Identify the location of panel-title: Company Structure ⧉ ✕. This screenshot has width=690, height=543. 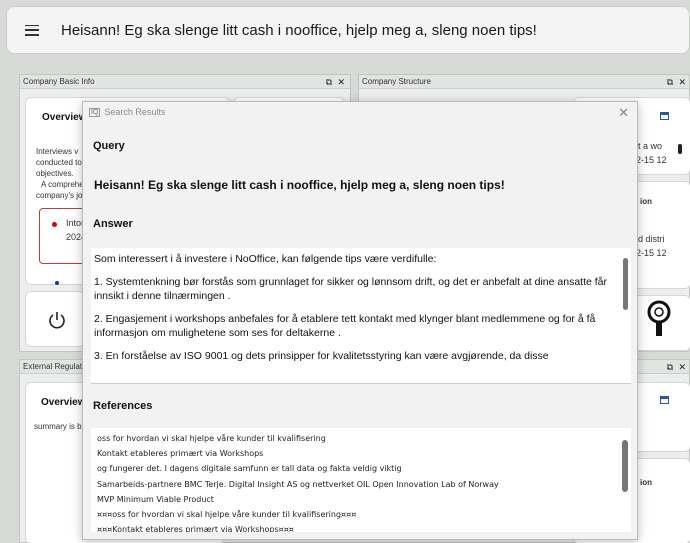
(524, 82).